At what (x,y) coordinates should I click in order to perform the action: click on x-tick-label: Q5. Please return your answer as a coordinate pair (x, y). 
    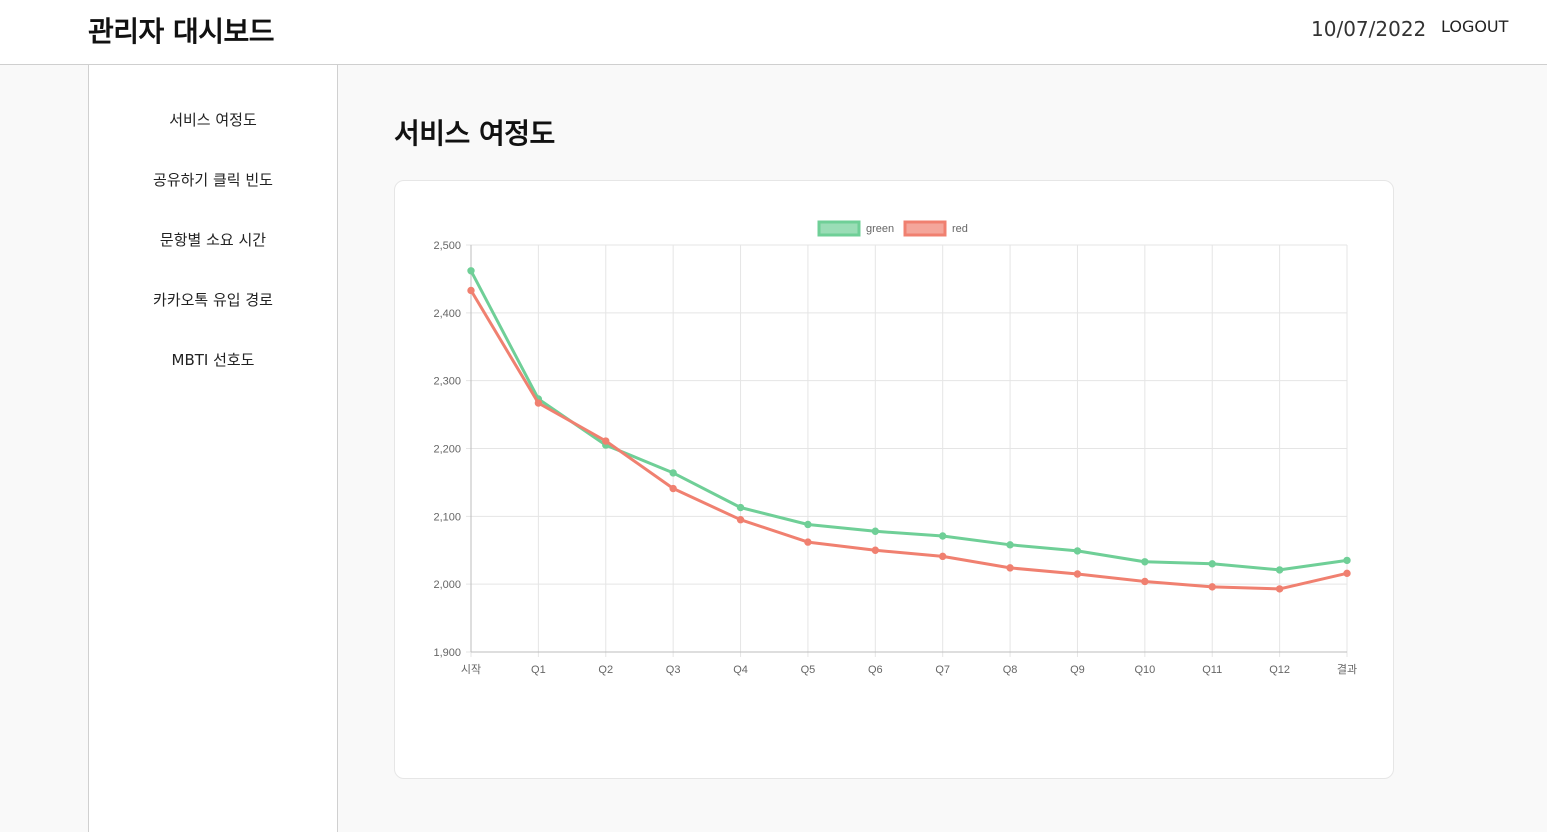
    Looking at the image, I should click on (808, 670).